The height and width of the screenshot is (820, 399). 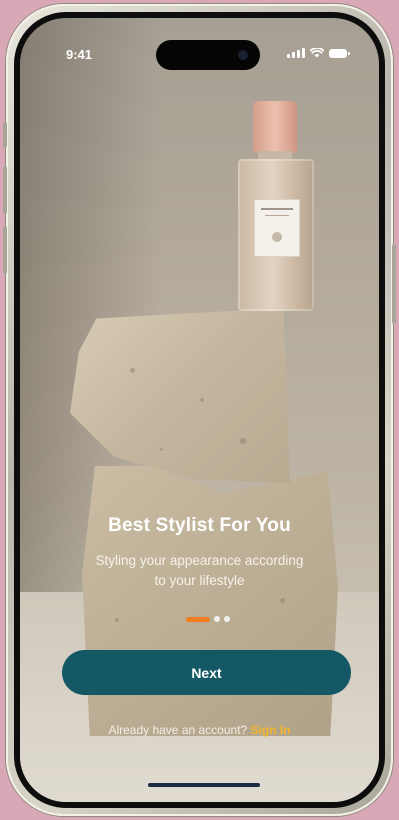 I want to click on wifi-icon, so click(x=317, y=53).